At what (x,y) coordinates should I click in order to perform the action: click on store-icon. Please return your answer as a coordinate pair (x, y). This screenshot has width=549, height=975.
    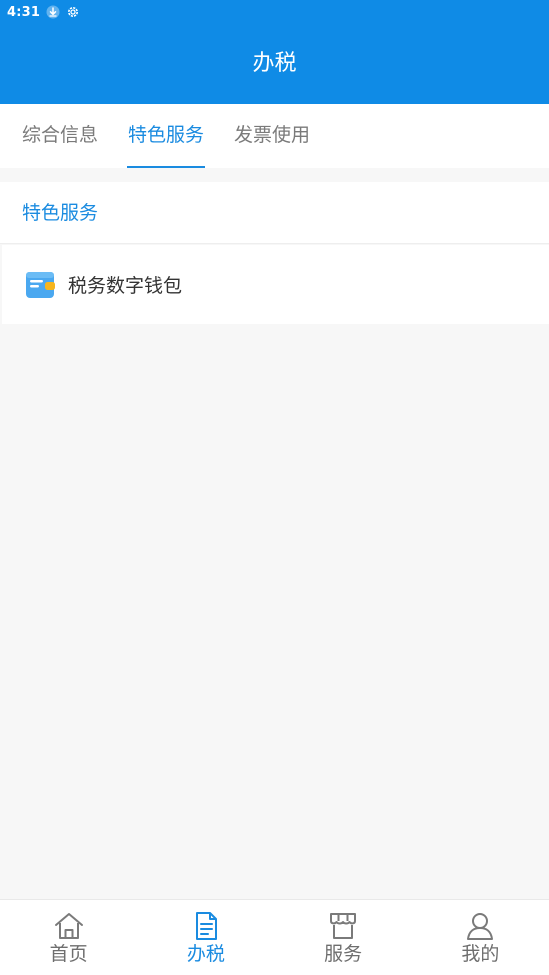
    Looking at the image, I should click on (343, 926).